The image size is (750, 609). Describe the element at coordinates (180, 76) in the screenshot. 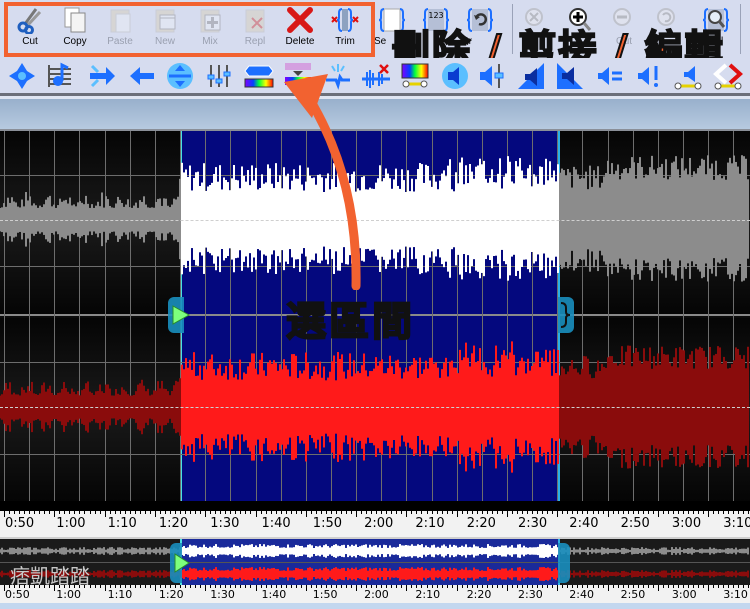

I see `amplify-icon` at that location.